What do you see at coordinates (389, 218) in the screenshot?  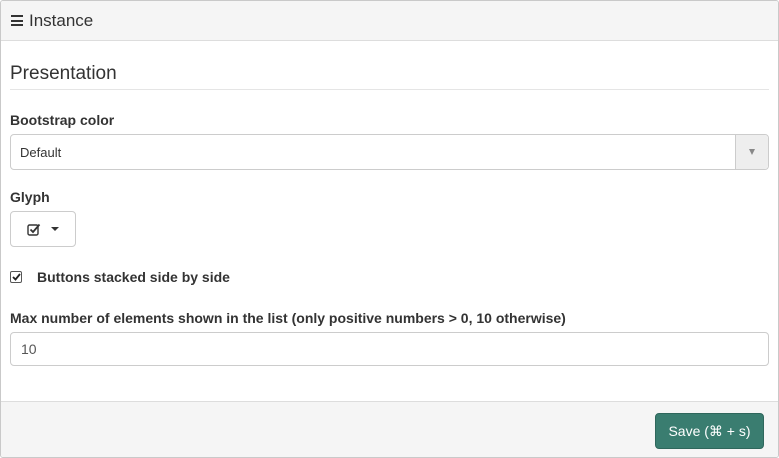 I see `glyph-group: Glyph` at bounding box center [389, 218].